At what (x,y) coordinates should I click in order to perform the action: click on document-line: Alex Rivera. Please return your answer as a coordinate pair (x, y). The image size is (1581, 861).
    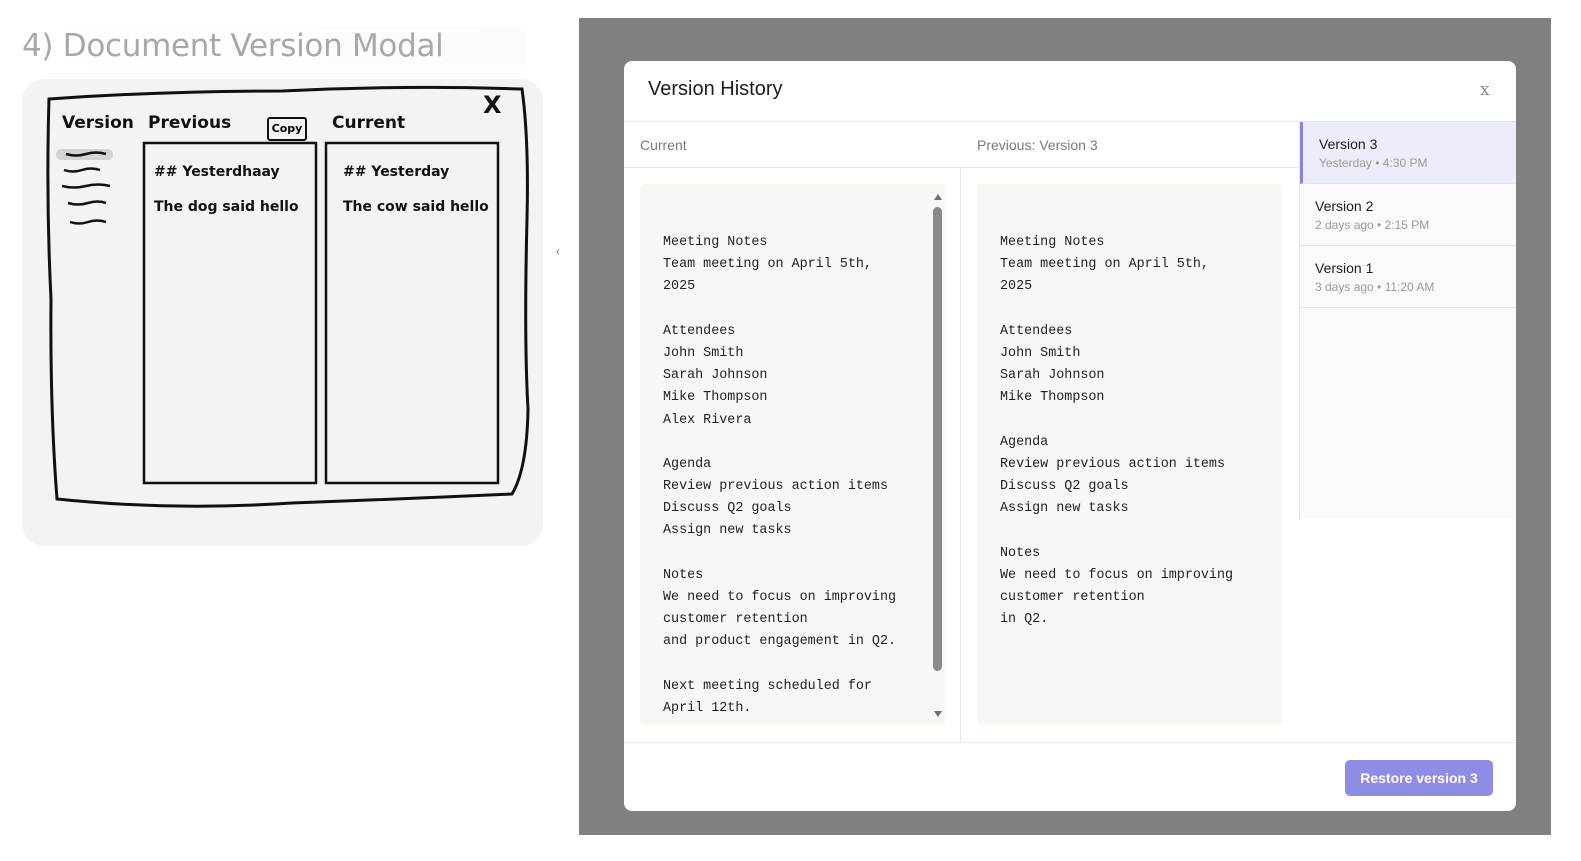
    Looking at the image, I should click on (707, 420).